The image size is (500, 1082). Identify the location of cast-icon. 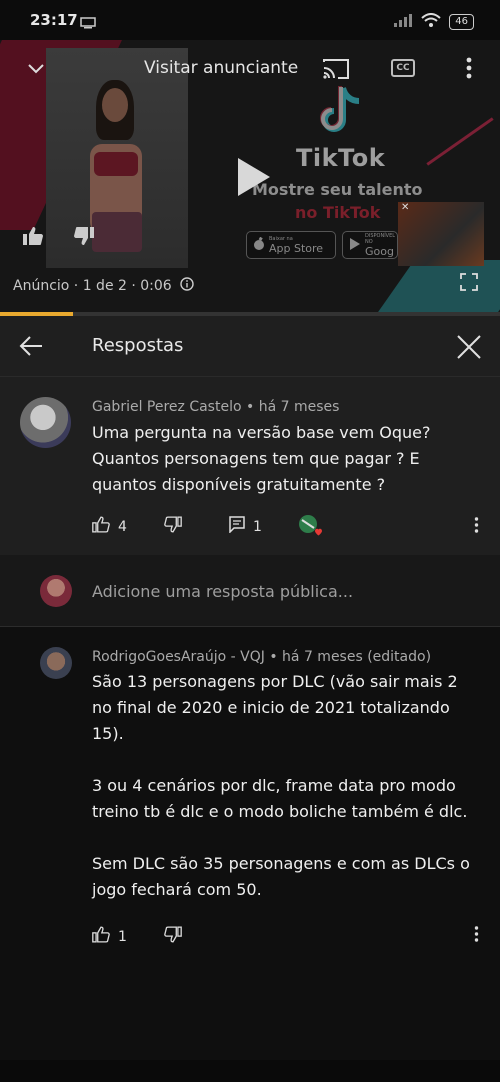
(336, 71).